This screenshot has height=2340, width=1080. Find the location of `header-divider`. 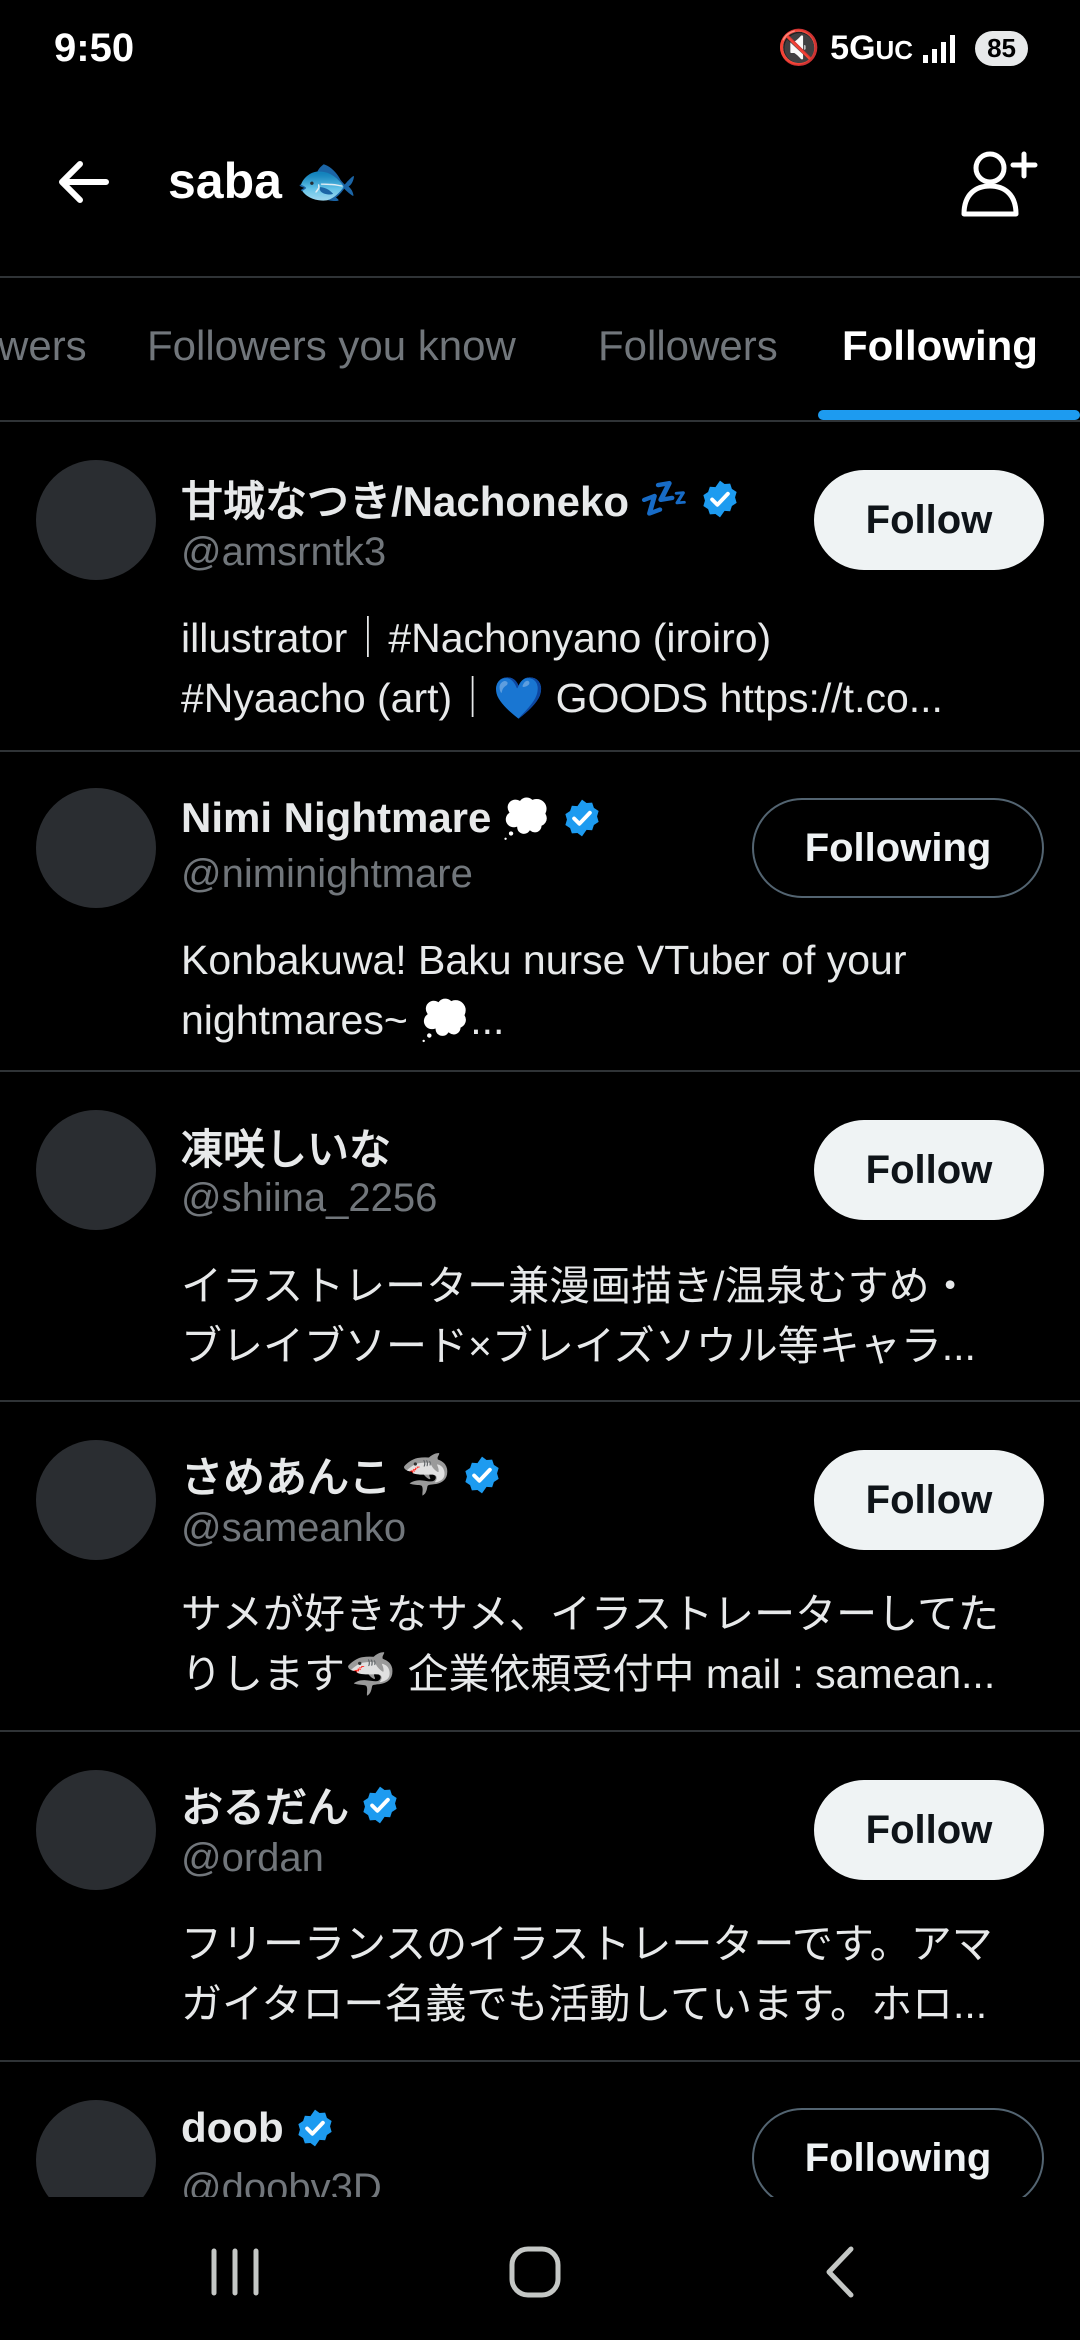

header-divider is located at coordinates (540, 277).